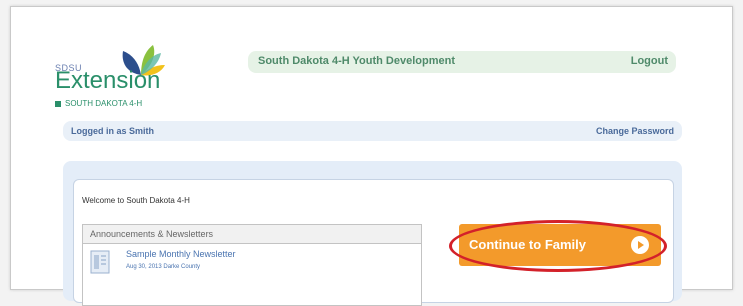 This screenshot has width=743, height=306. I want to click on logo-square-icon, so click(58, 103).